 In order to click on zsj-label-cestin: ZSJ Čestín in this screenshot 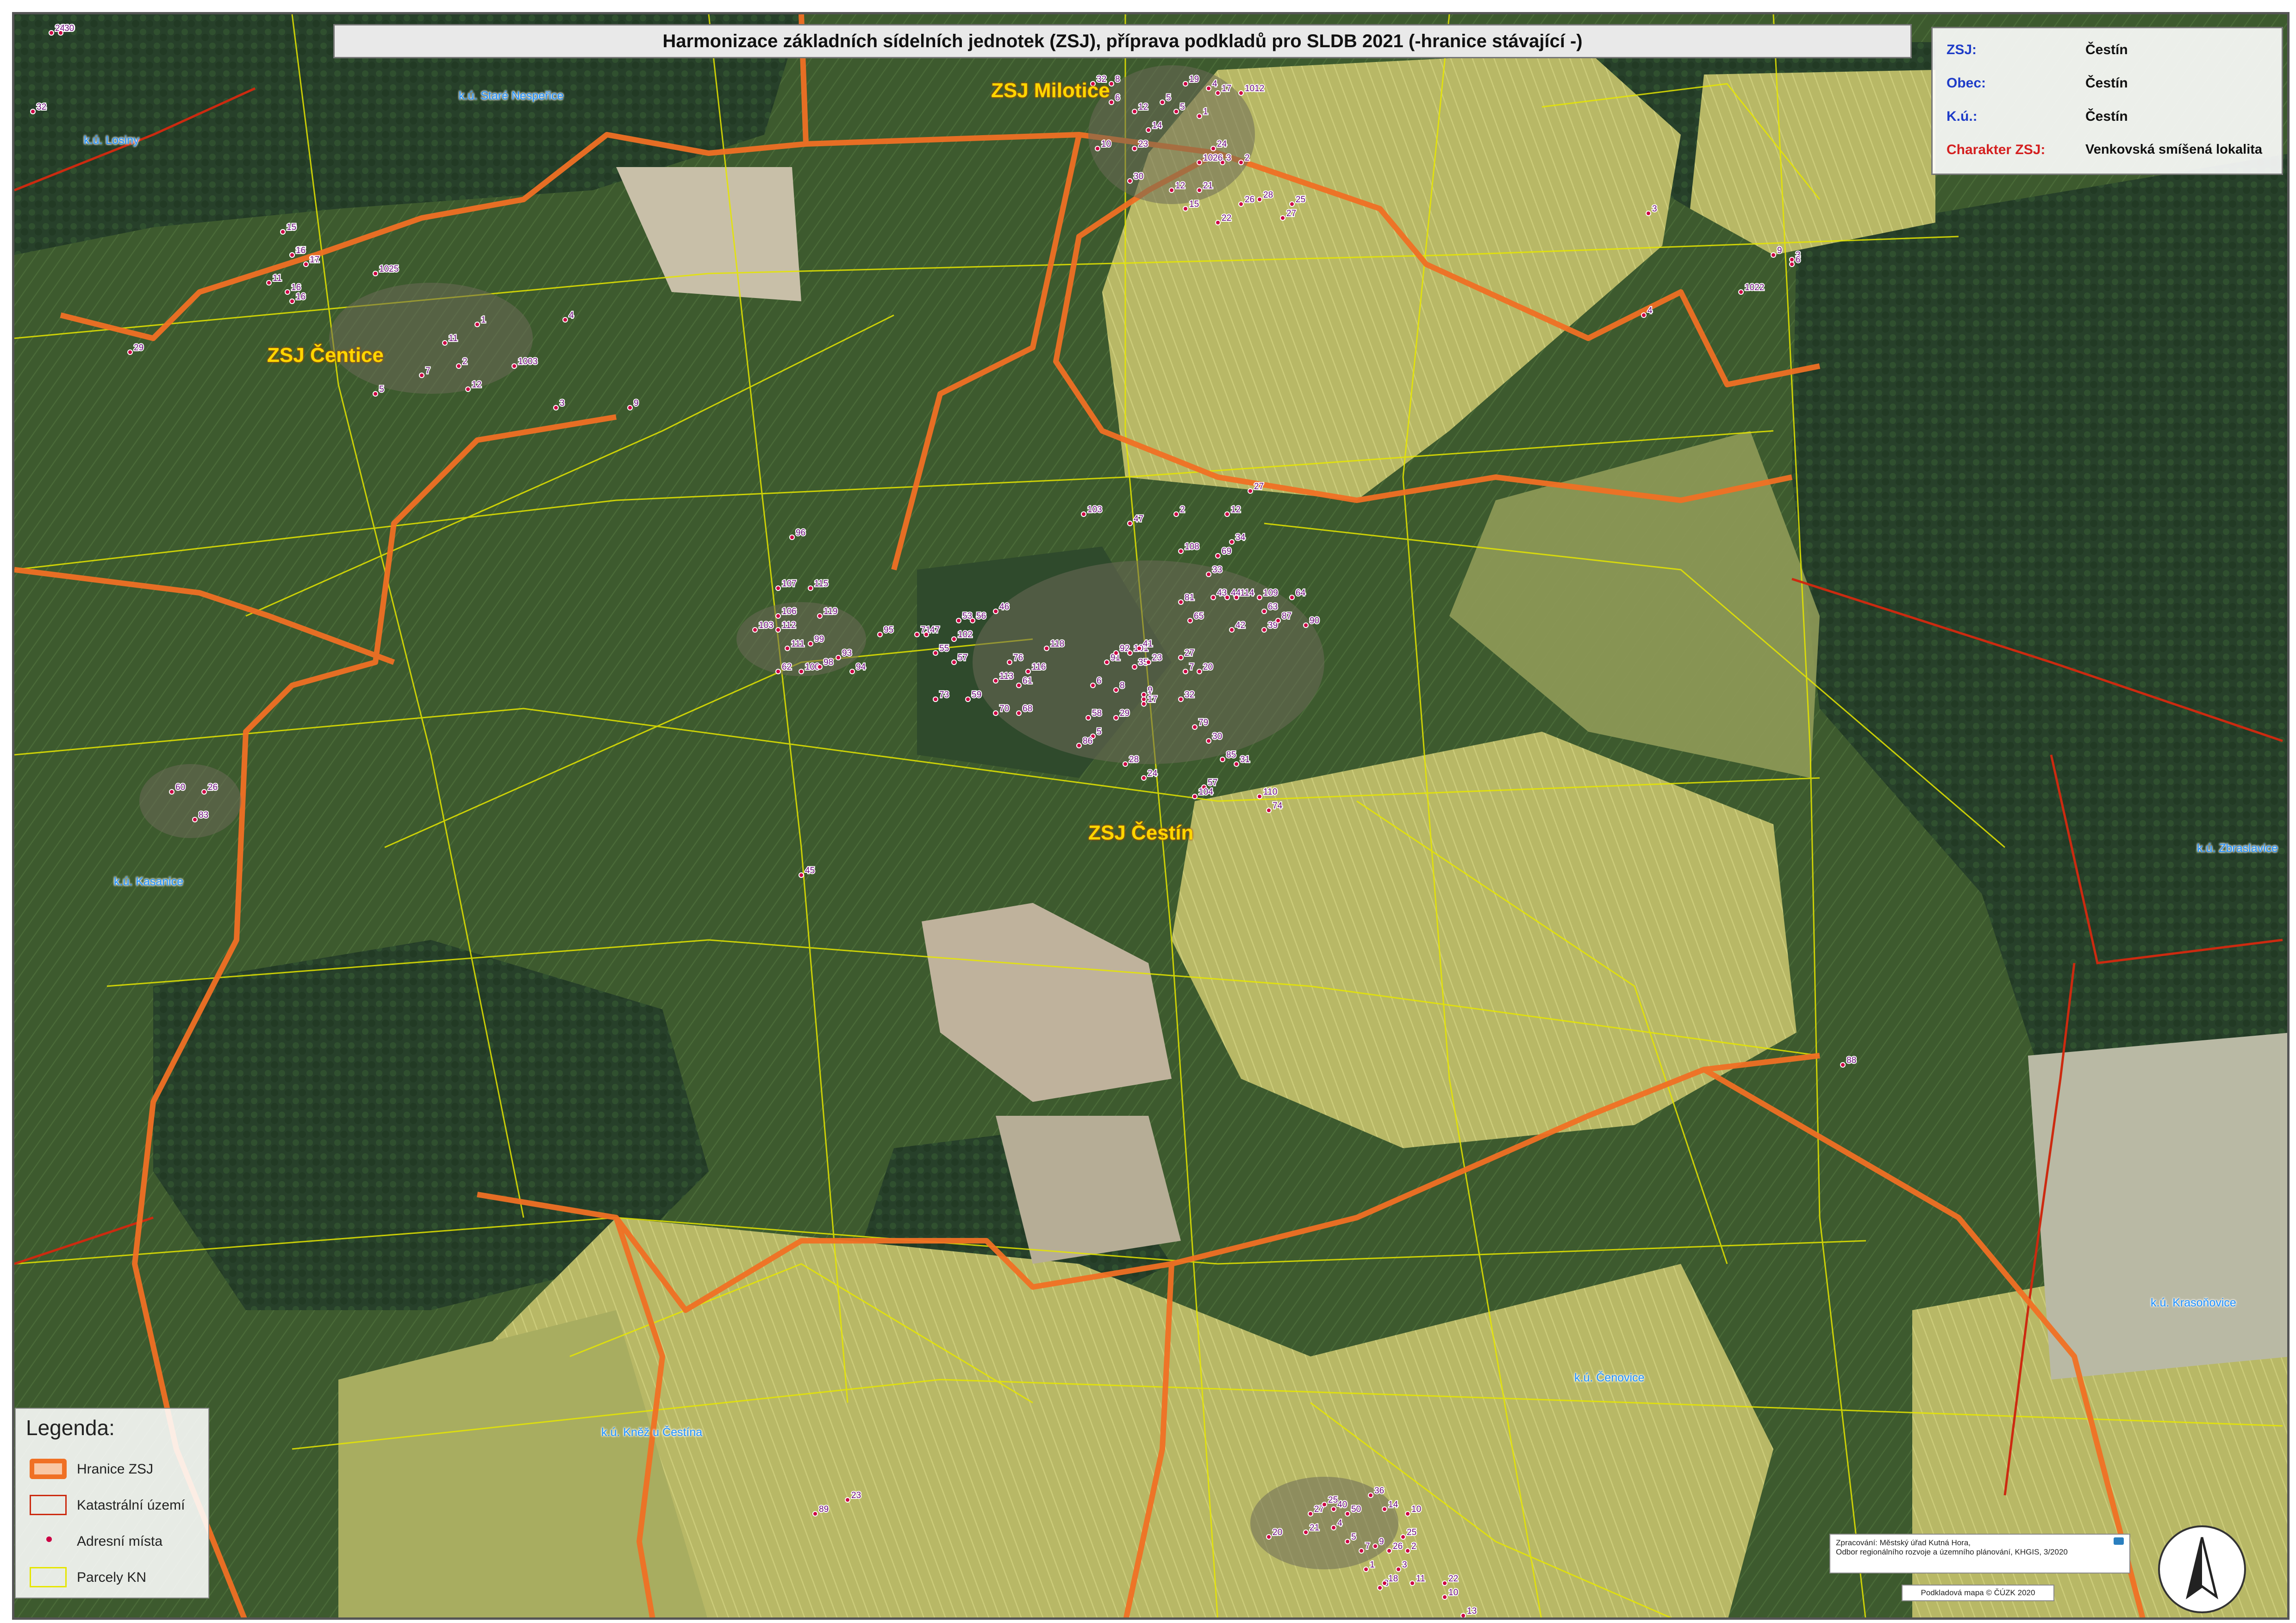, I will do `click(1141, 832)`.